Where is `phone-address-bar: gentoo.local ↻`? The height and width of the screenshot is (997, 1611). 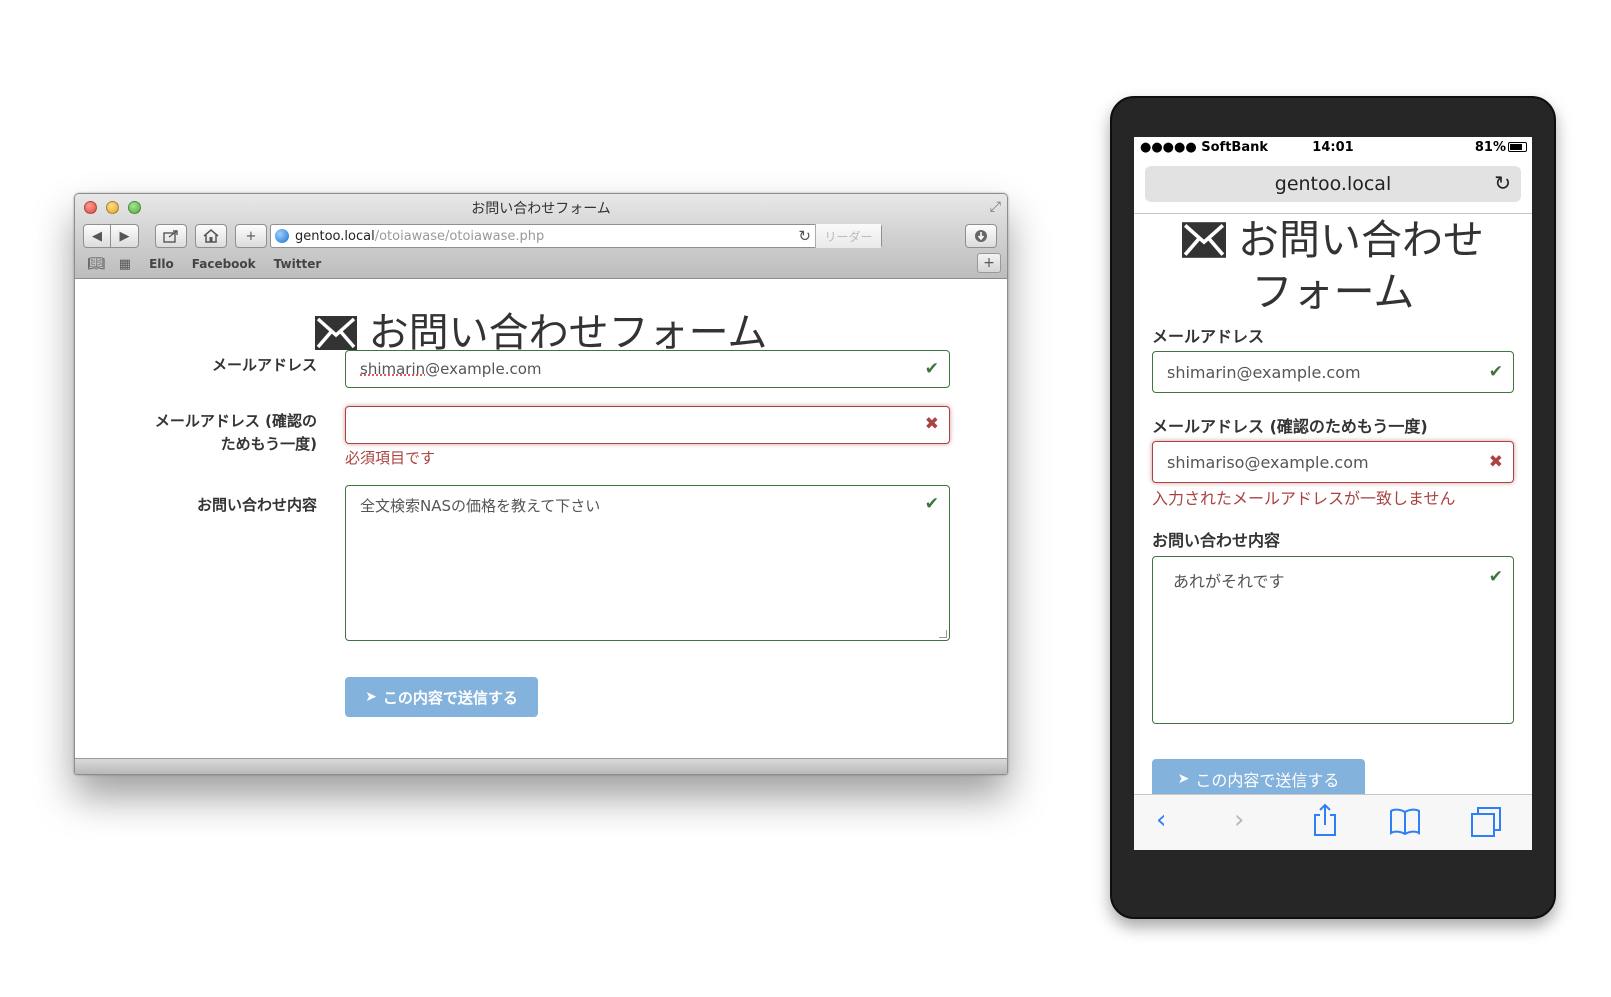
phone-address-bar: gentoo.local ↻ is located at coordinates (1333, 184).